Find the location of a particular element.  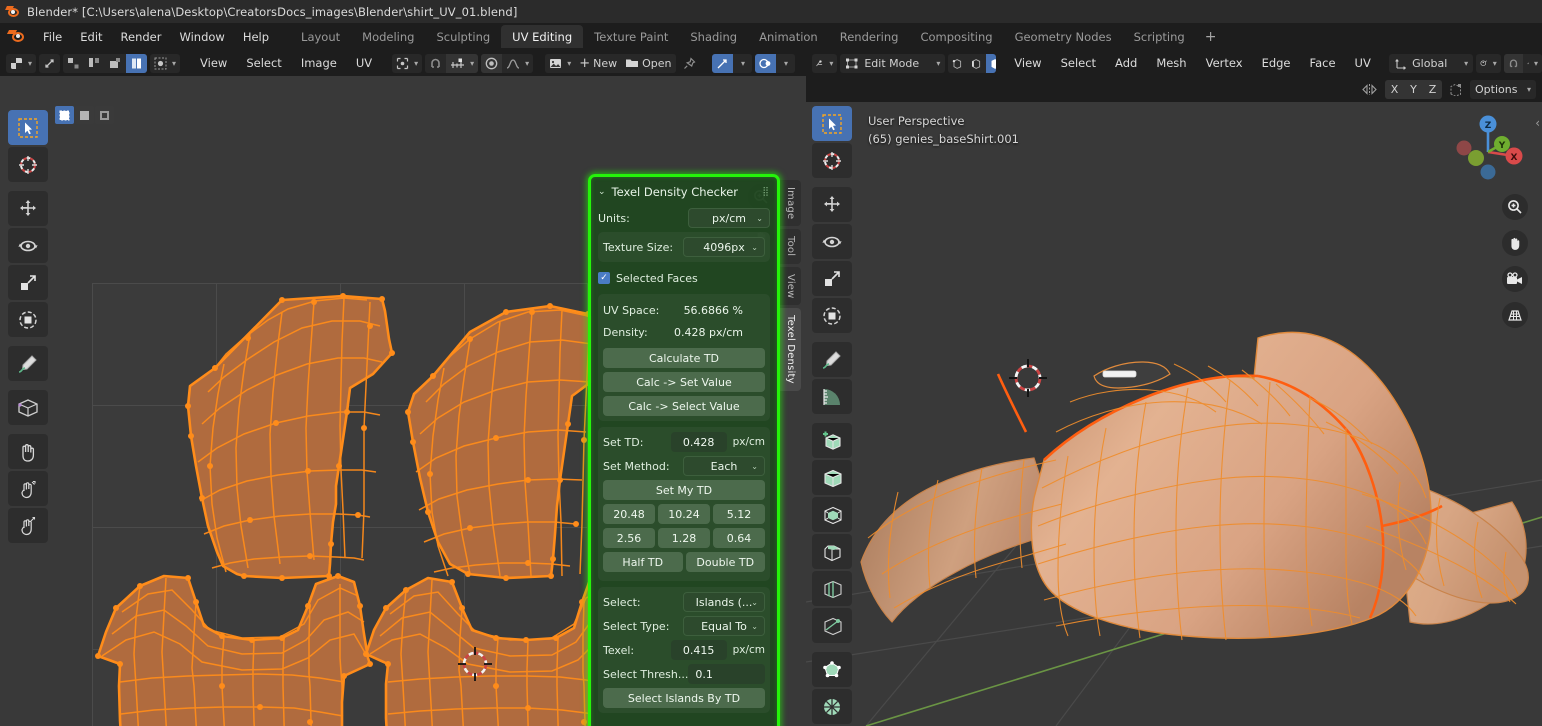

v3d-pivot-button: ▾ is located at coordinates (1488, 63).